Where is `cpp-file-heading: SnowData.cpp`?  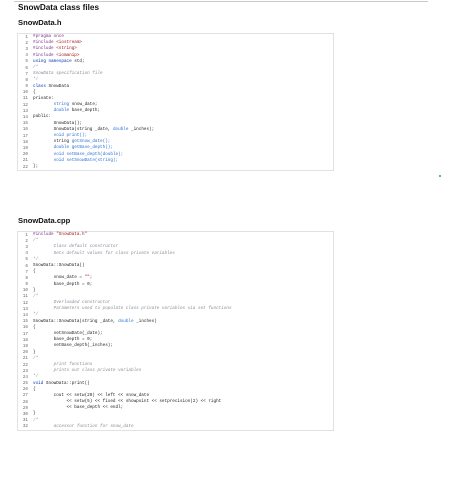 cpp-file-heading: SnowData.cpp is located at coordinates (44, 220).